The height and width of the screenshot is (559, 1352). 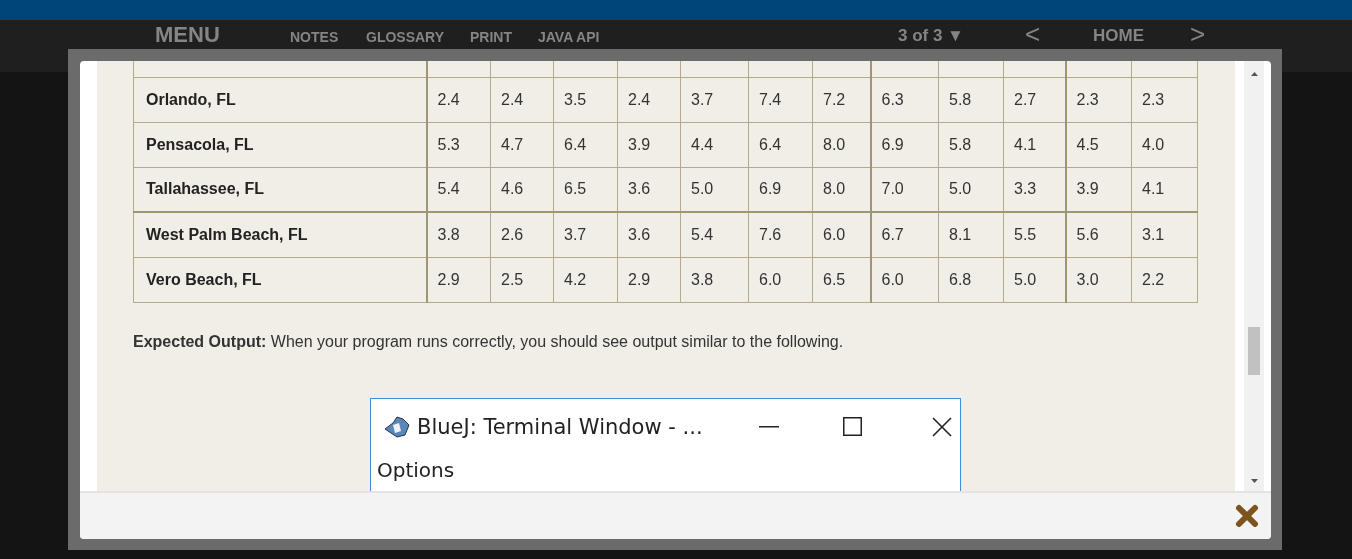 What do you see at coordinates (1098, 144) in the screenshot?
I see `table-cell: 4.5` at bounding box center [1098, 144].